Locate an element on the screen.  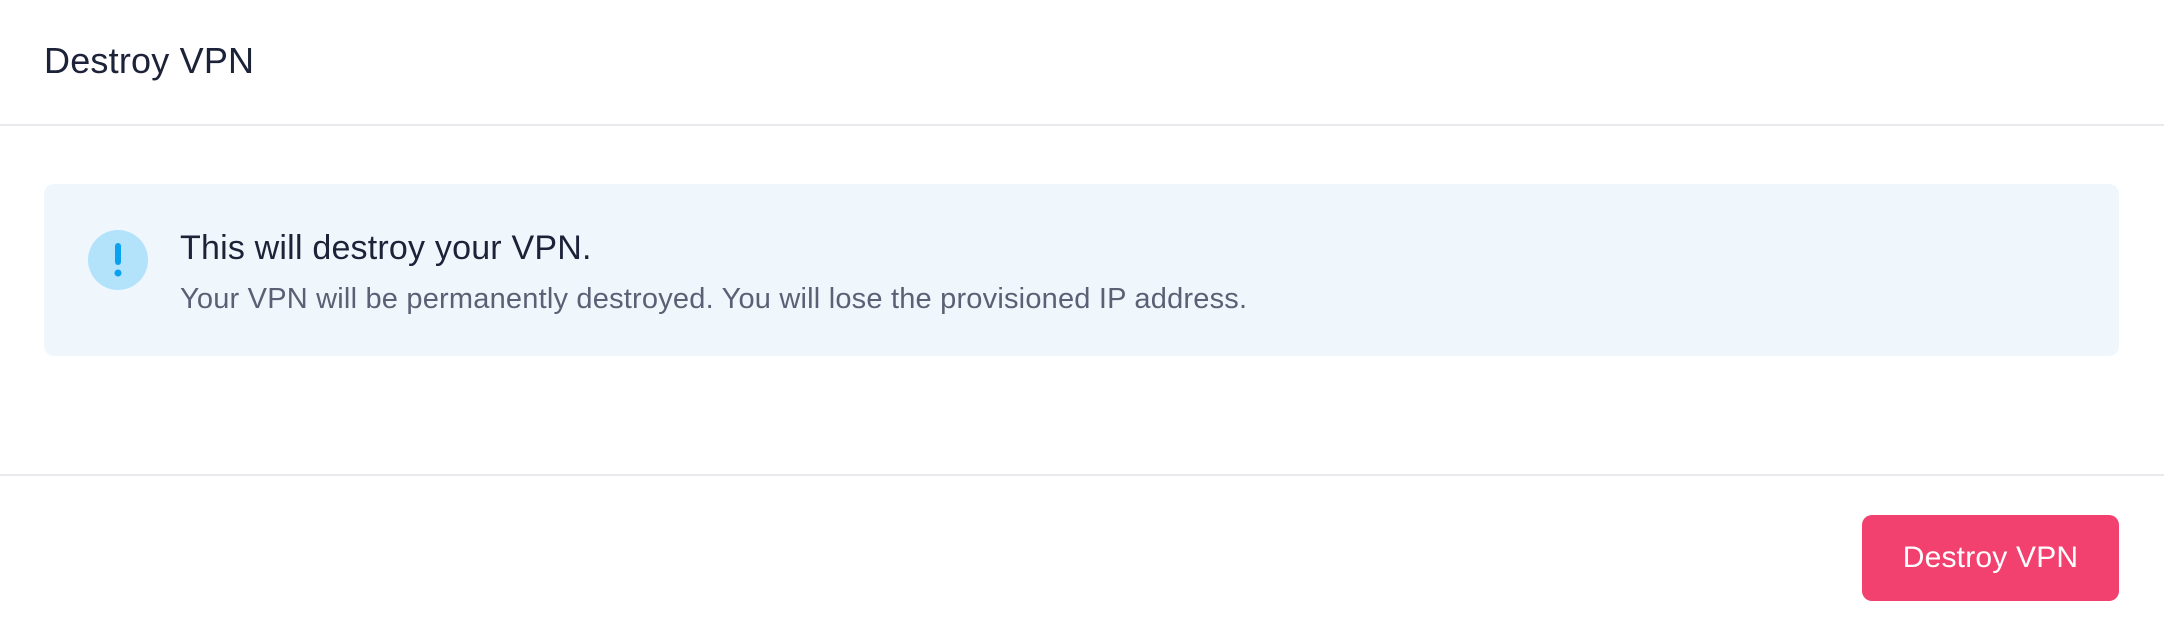
destroy-vpn-button: Destroy VPN is located at coordinates (1990, 558).